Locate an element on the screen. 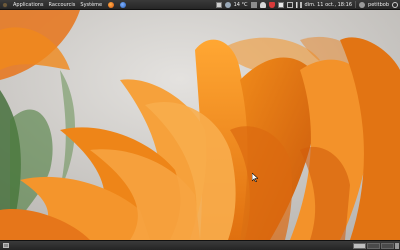 The image size is (400, 250). power-icon is located at coordinates (395, 4).